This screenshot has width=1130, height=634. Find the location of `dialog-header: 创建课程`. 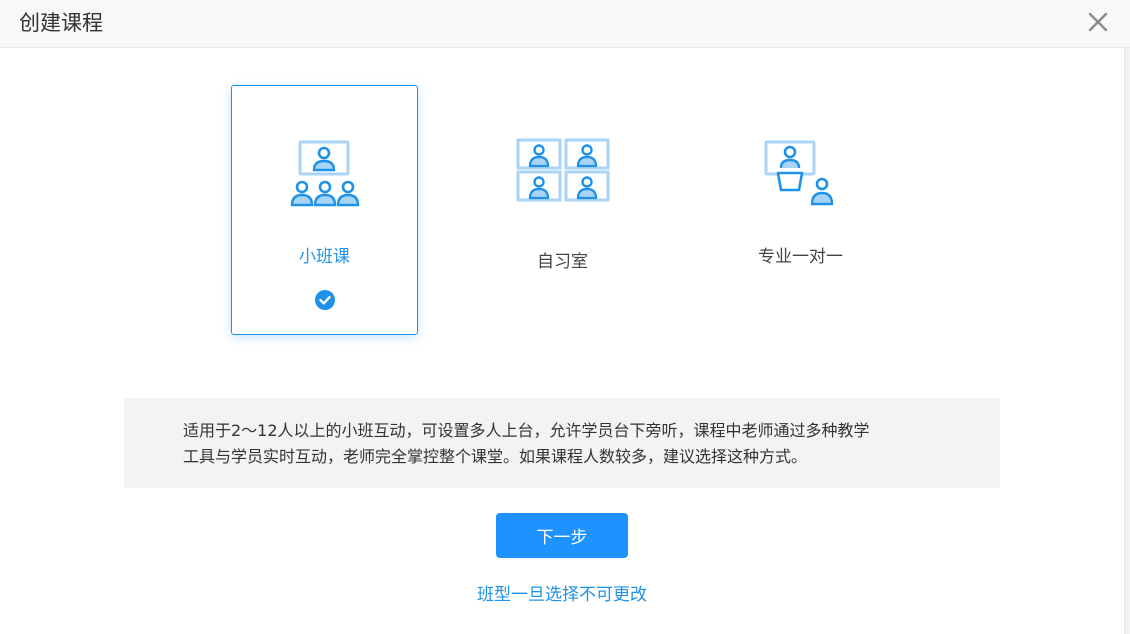

dialog-header: 创建课程 is located at coordinates (565, 24).